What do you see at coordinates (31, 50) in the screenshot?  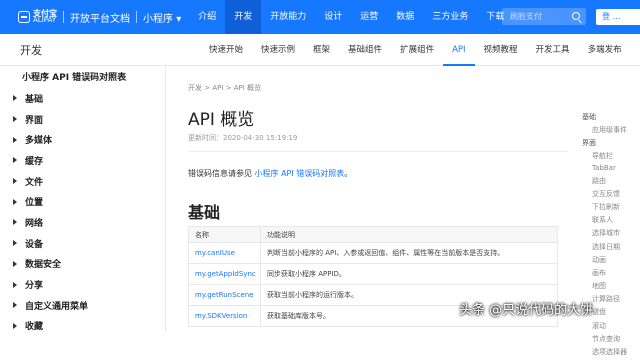 I see `section-title: 开发` at bounding box center [31, 50].